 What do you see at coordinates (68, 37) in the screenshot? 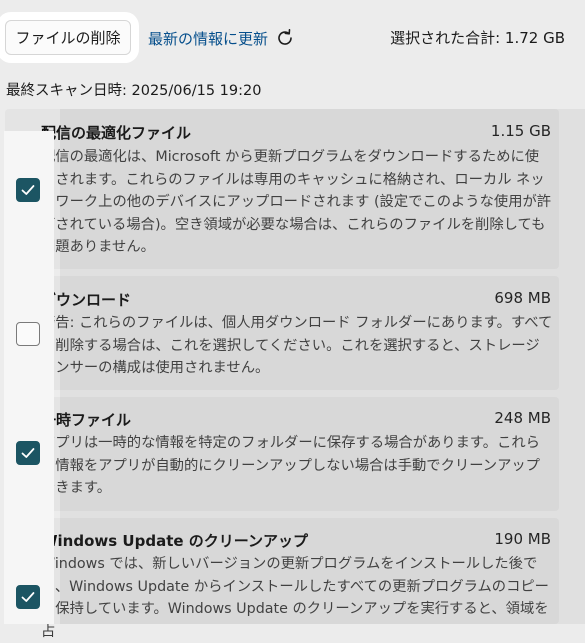
I see `delete-files-button: ファイルの削除` at bounding box center [68, 37].